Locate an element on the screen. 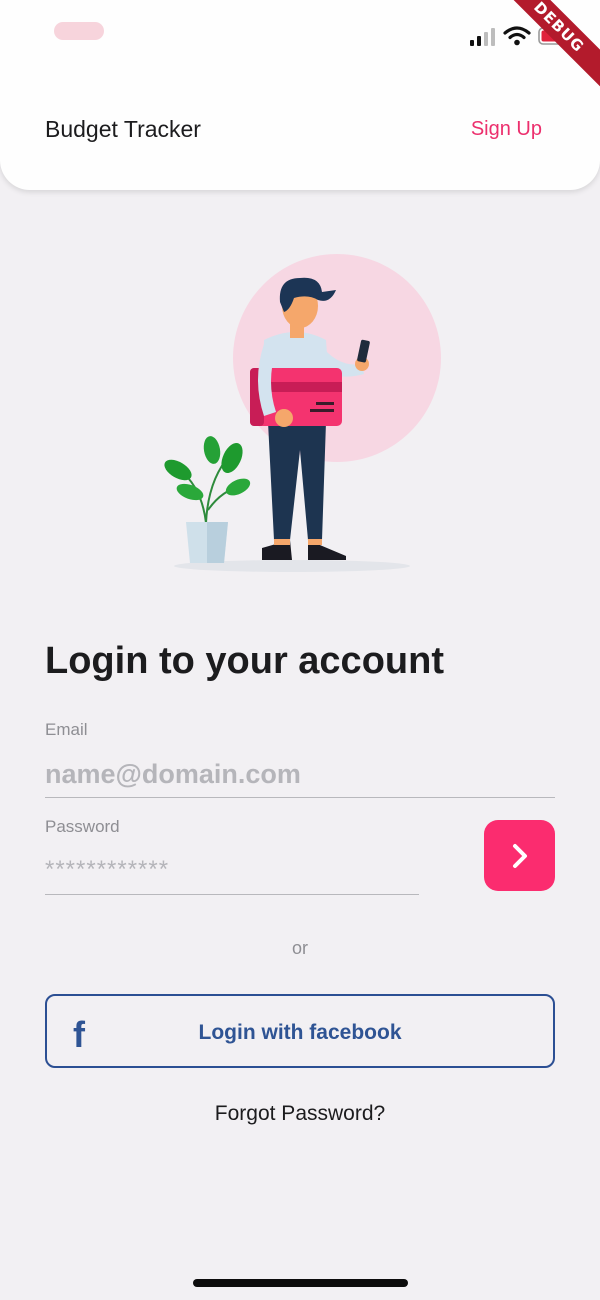  email-label: Email is located at coordinates (66, 729).